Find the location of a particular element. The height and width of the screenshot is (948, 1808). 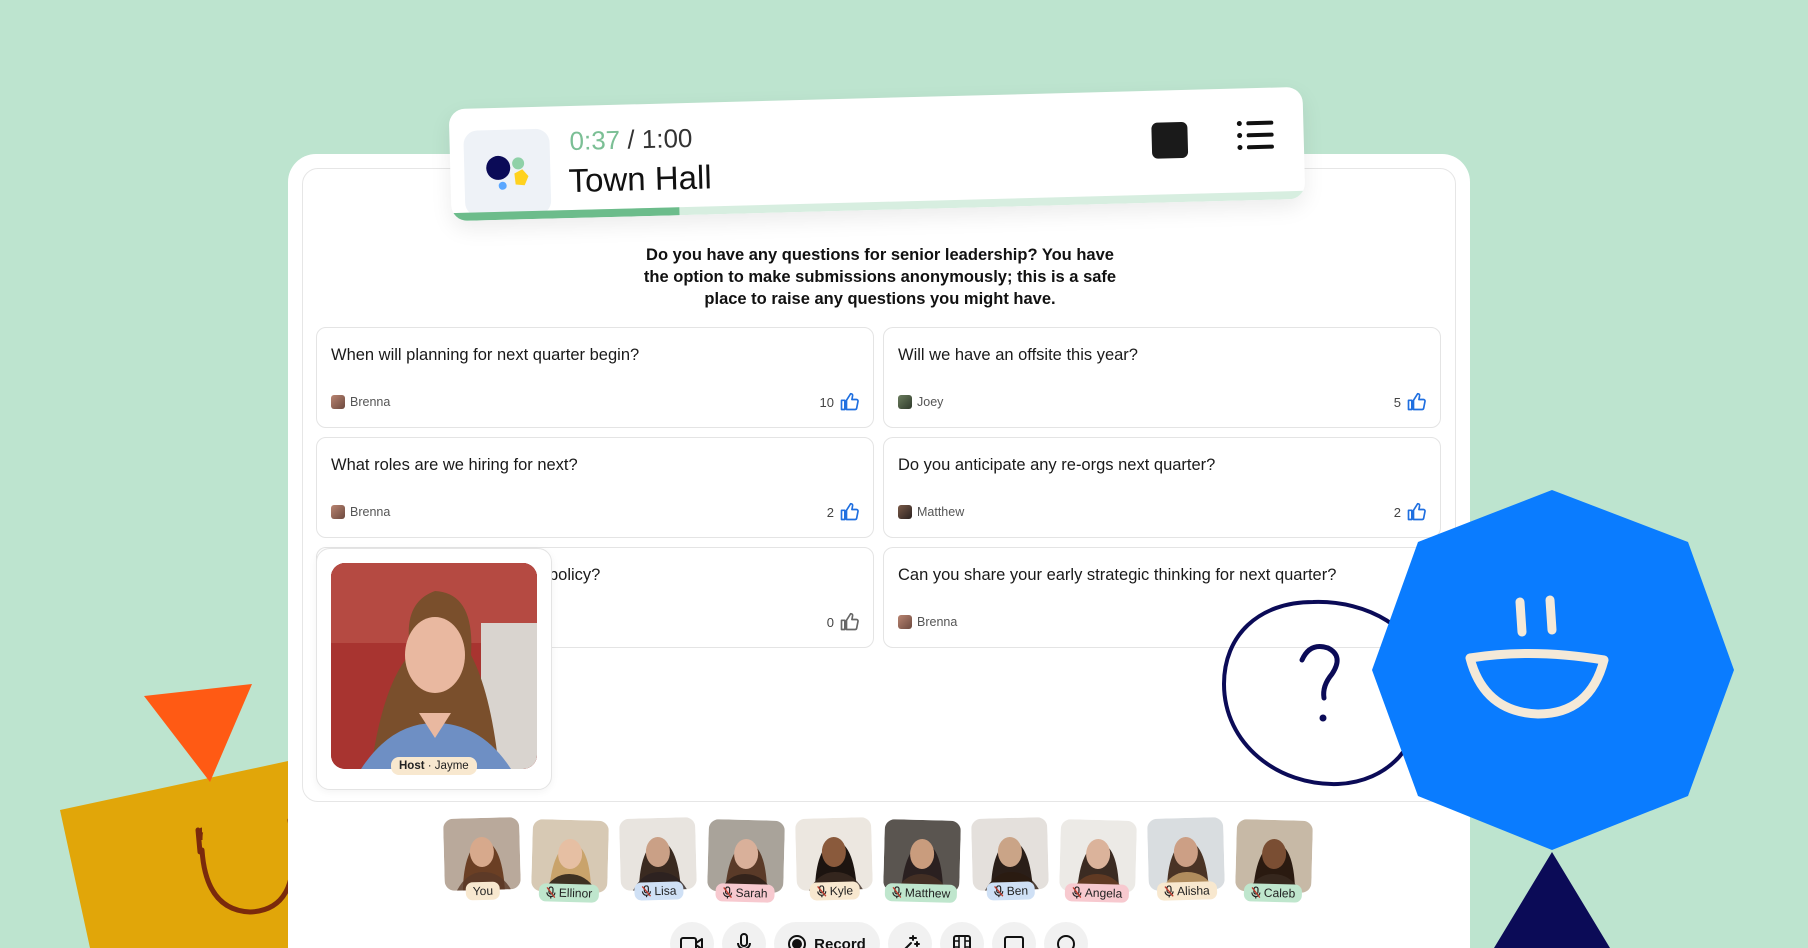

participant-name-badge: Angela is located at coordinates (1097, 893).